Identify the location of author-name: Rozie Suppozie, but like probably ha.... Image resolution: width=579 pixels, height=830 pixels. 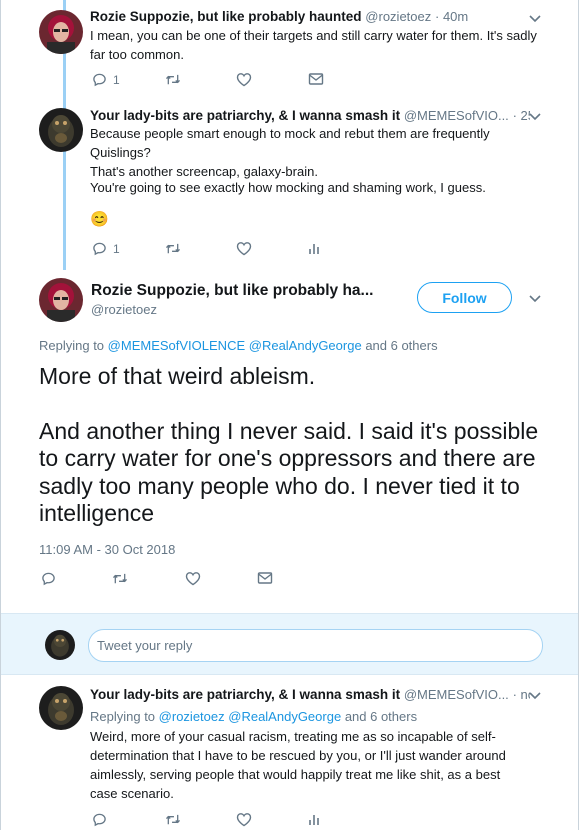
(246, 291).